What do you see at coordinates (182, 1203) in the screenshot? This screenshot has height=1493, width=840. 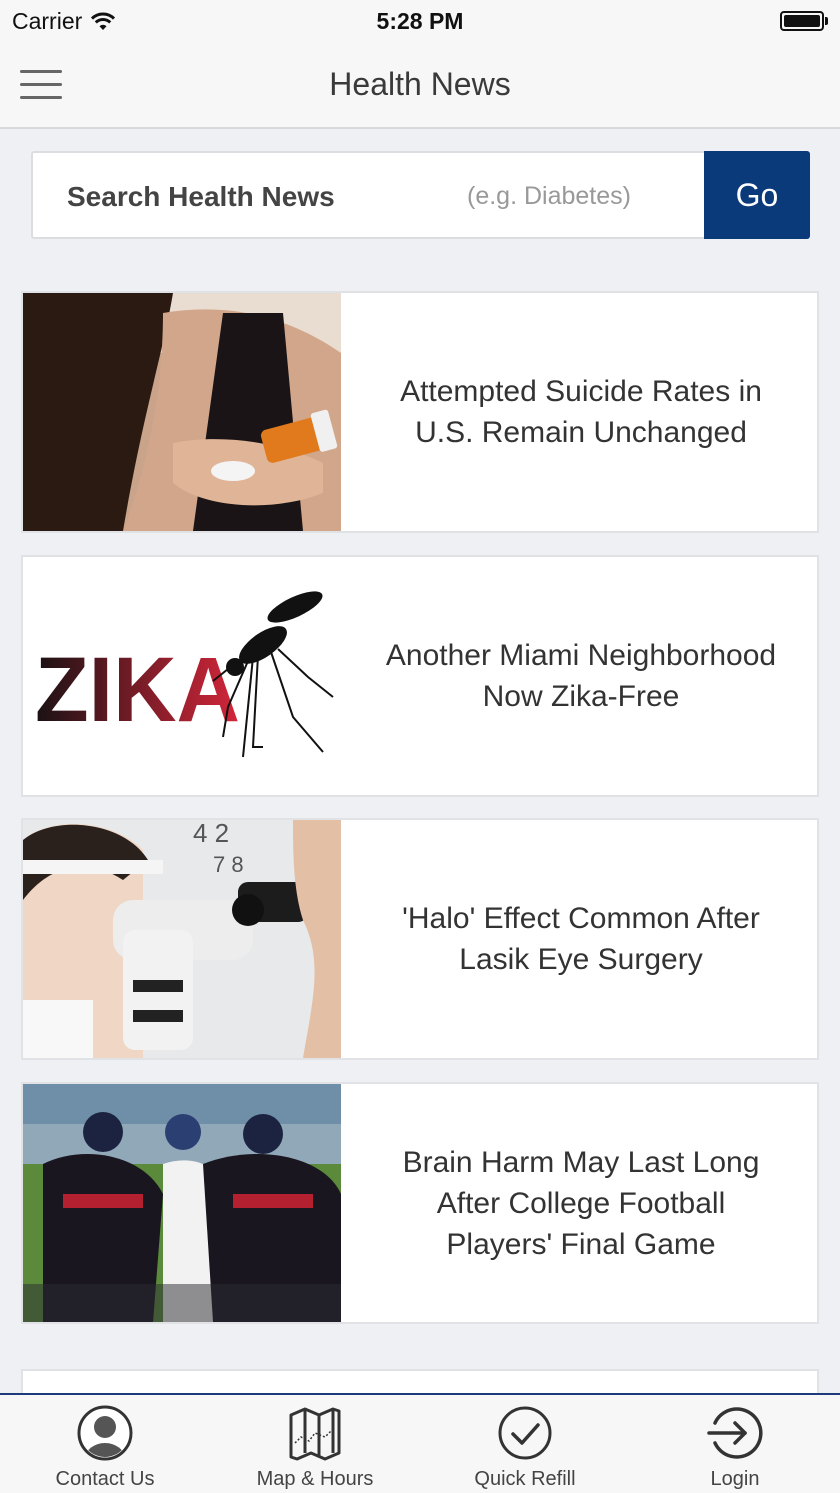 I see `article-thumbnail-football` at bounding box center [182, 1203].